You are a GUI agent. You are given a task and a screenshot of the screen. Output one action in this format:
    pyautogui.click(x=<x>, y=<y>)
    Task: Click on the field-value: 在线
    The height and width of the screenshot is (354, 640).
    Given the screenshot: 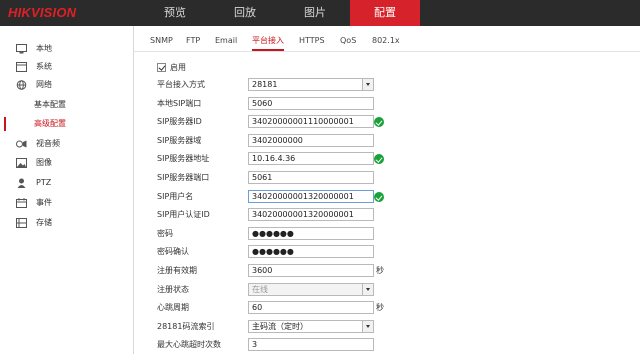 What is the action you would take?
    pyautogui.click(x=260, y=289)
    